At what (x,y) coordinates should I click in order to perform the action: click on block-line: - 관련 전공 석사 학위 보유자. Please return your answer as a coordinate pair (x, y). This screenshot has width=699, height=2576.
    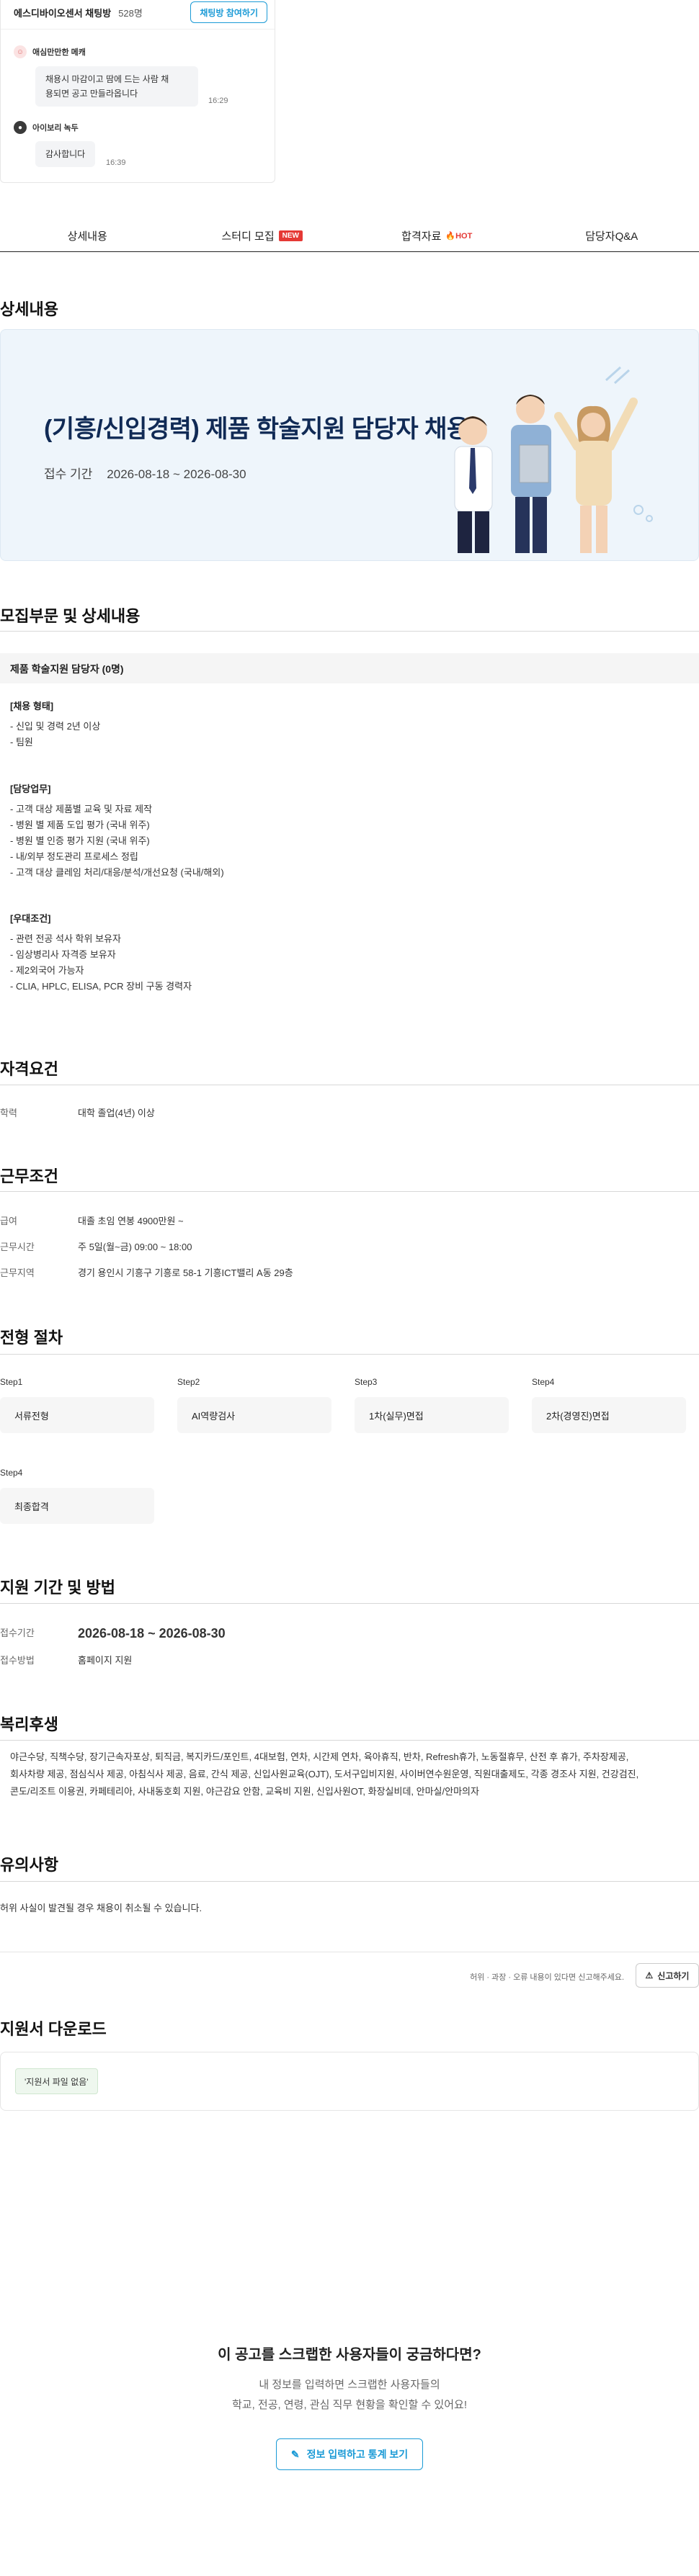
    Looking at the image, I should click on (65, 938).